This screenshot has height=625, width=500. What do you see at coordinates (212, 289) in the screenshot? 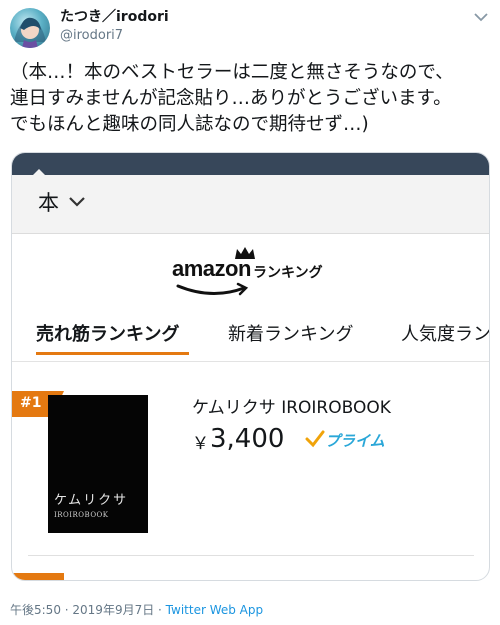
I see `amazon-smile-icon` at bounding box center [212, 289].